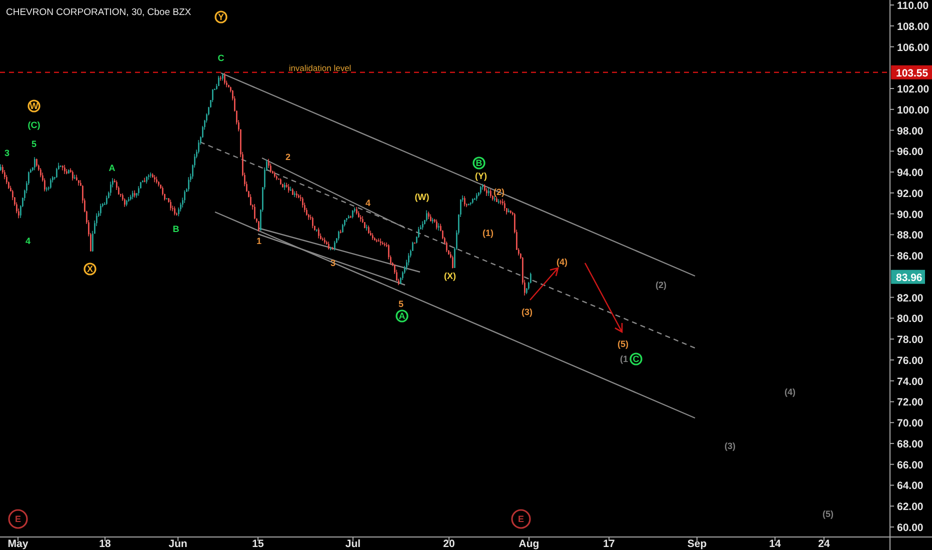  Describe the element at coordinates (105, 544) in the screenshot. I see `date-label: 18` at that location.